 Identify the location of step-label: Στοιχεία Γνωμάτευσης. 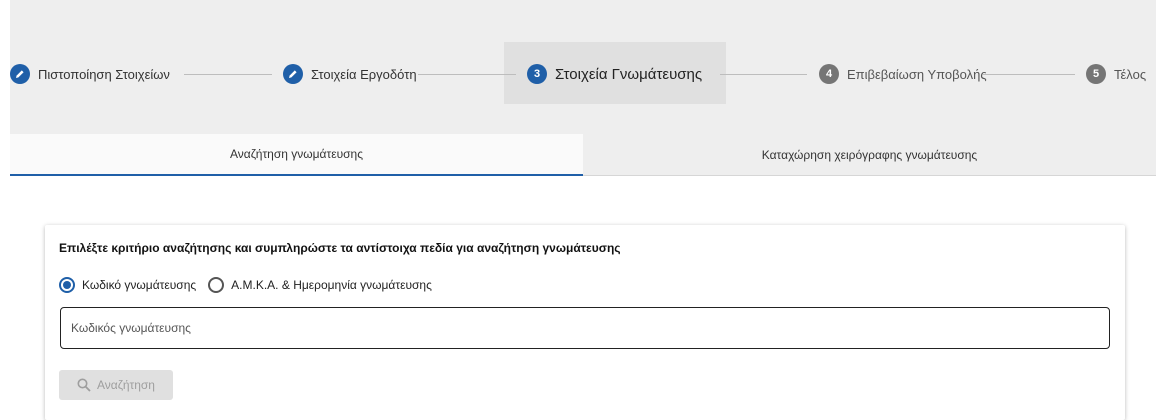
(629, 74).